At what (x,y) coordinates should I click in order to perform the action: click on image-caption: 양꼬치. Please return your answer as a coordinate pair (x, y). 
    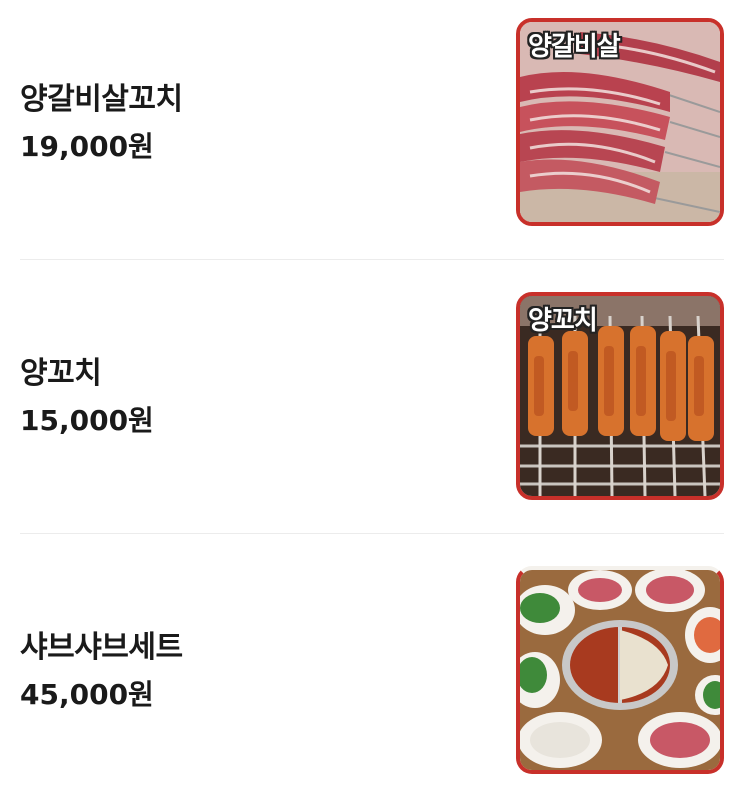
    Looking at the image, I should click on (563, 321).